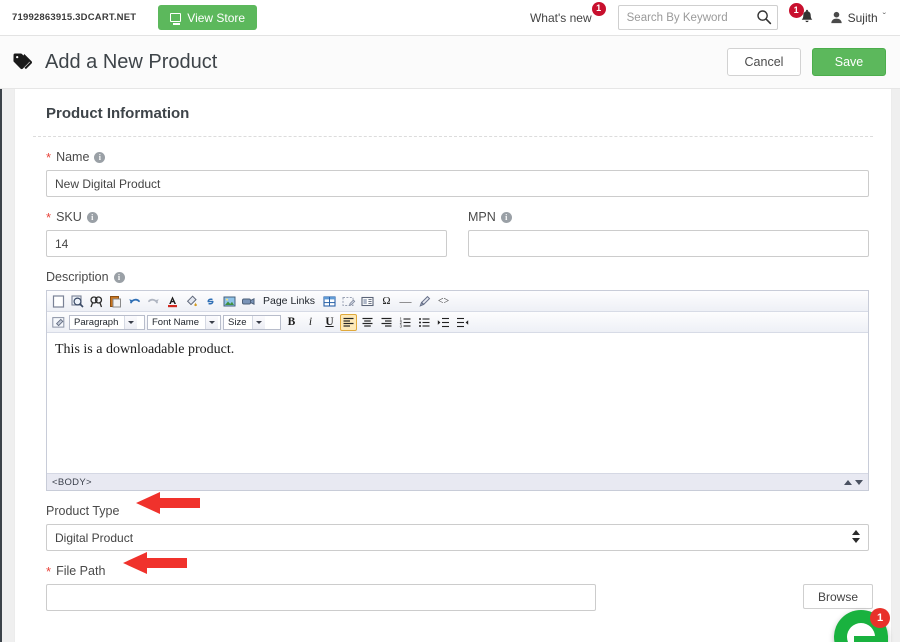  Describe the element at coordinates (58, 301) in the screenshot. I see `new-document-icon` at that location.